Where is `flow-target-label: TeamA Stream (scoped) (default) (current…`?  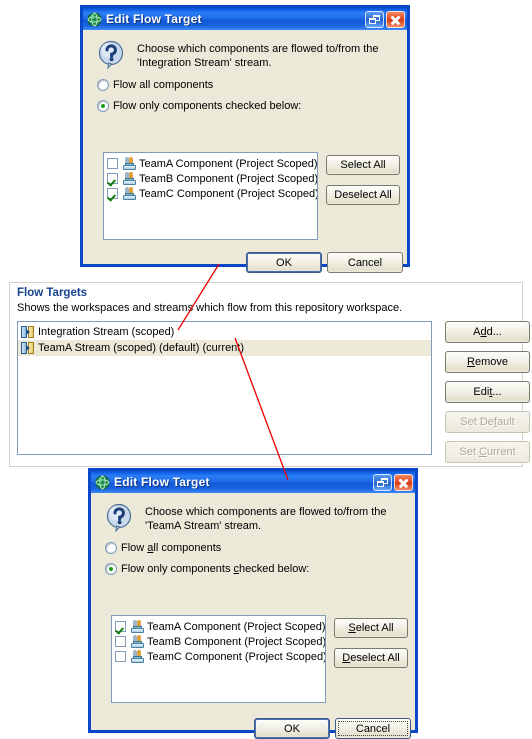 flow-target-label: TeamA Stream (scoped) (default) (current… is located at coordinates (141, 348).